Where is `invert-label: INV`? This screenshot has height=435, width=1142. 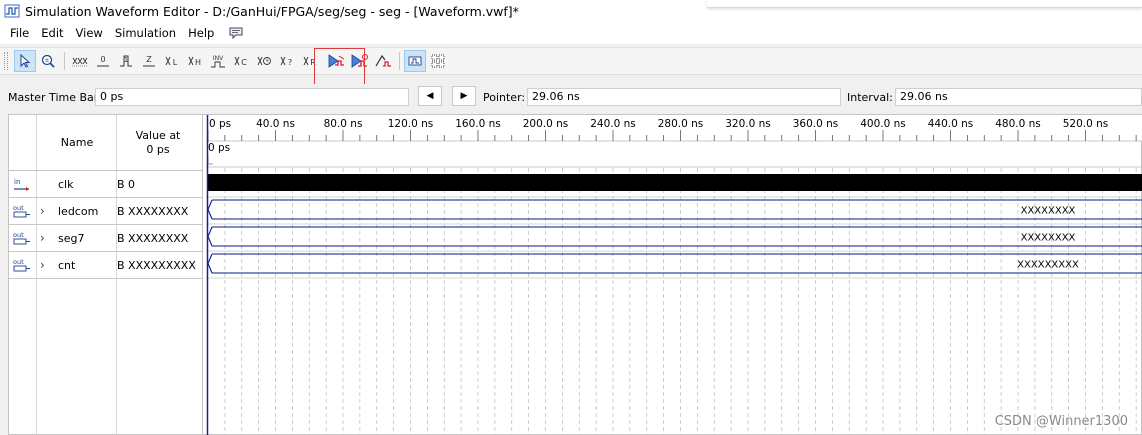 invert-label: INV is located at coordinates (218, 58).